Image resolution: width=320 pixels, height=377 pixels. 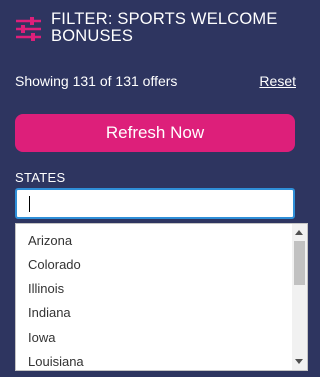 What do you see at coordinates (299, 297) in the screenshot?
I see `dropdown-scrollbar` at bounding box center [299, 297].